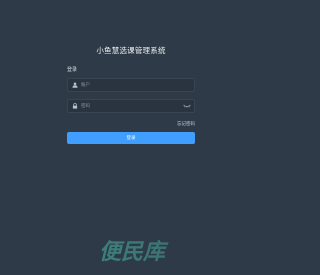  What do you see at coordinates (75, 106) in the screenshot?
I see `lock-icon` at bounding box center [75, 106].